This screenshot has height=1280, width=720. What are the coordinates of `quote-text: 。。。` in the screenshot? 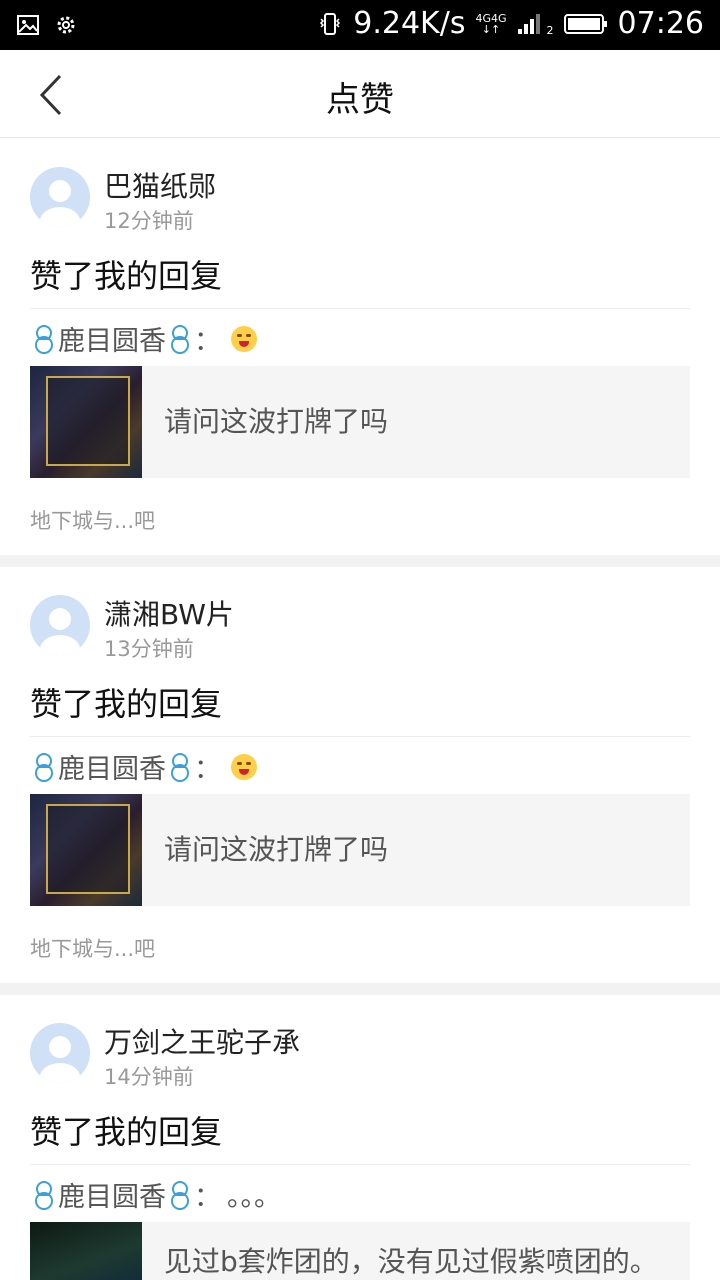 It's located at (254, 1197).